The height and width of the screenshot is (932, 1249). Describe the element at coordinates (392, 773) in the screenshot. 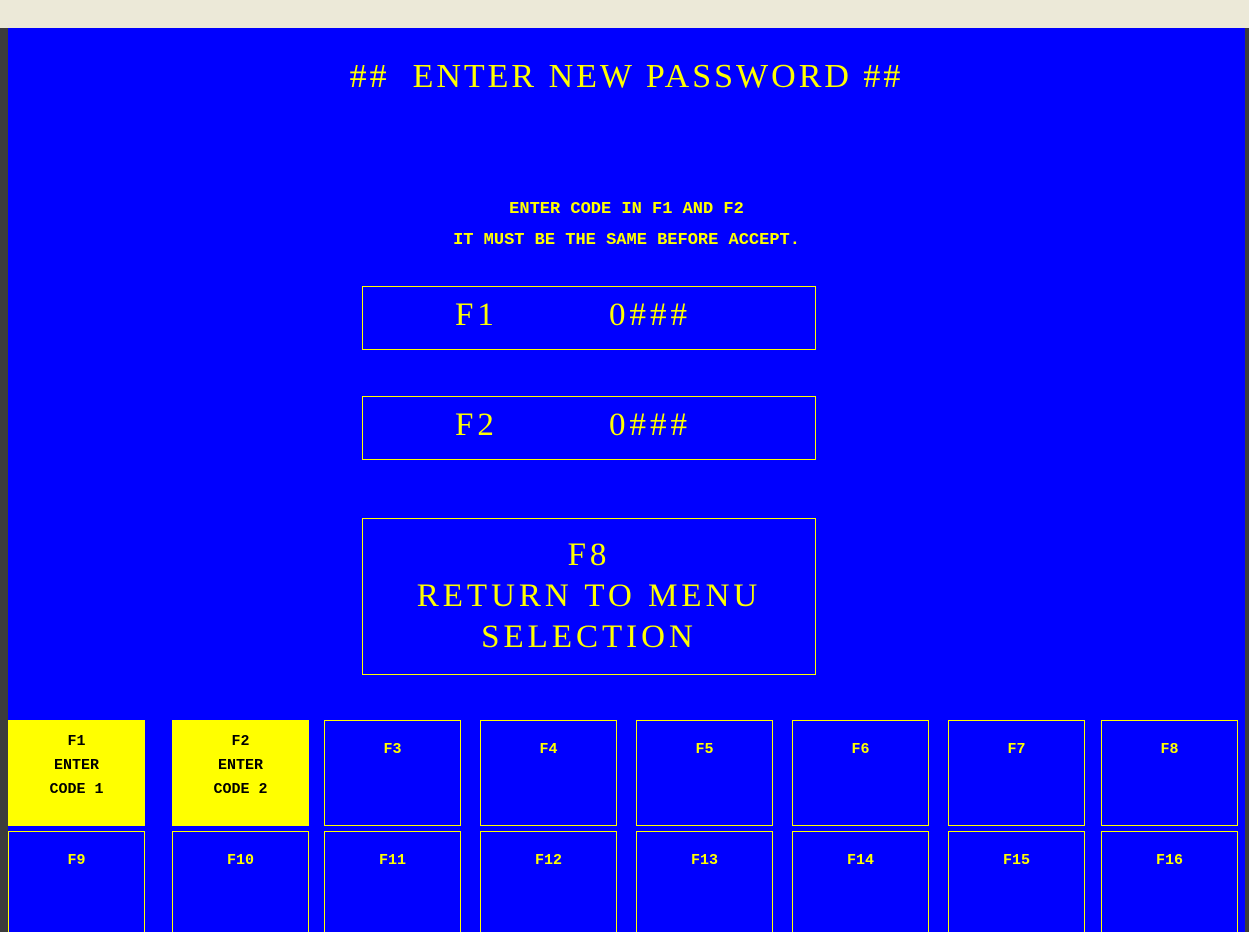

I see `fkey-f3: F3` at that location.